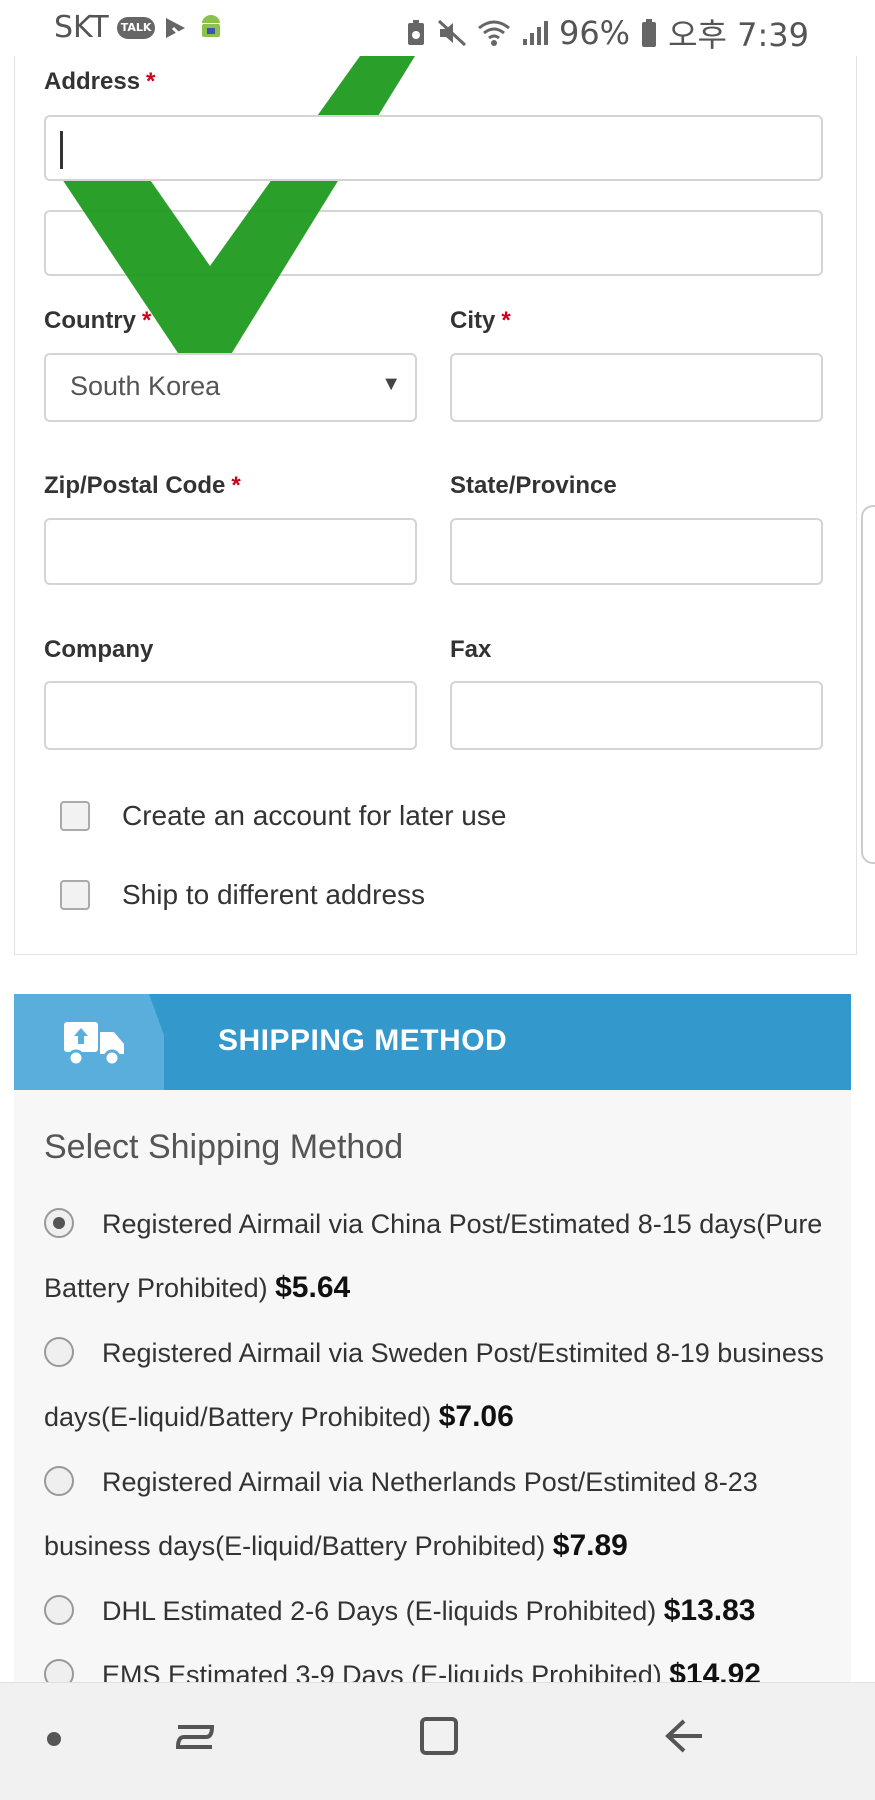  Describe the element at coordinates (535, 33) in the screenshot. I see `signal-icon` at that location.